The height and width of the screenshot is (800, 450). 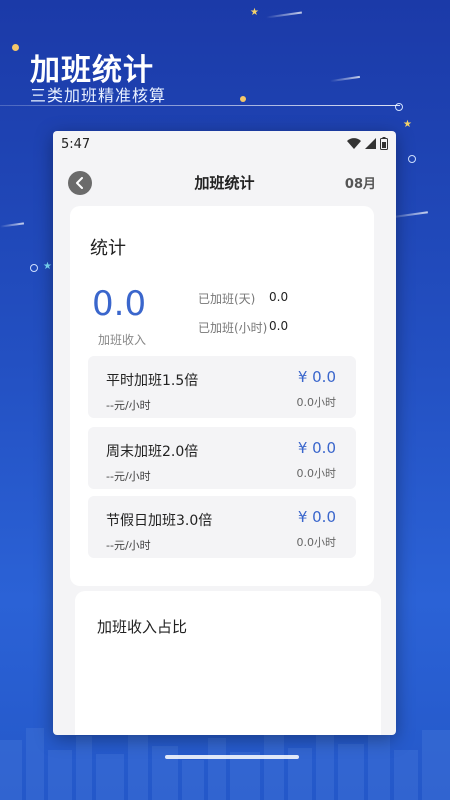 What do you see at coordinates (279, 297) in the screenshot?
I see `days-value: 0.0` at bounding box center [279, 297].